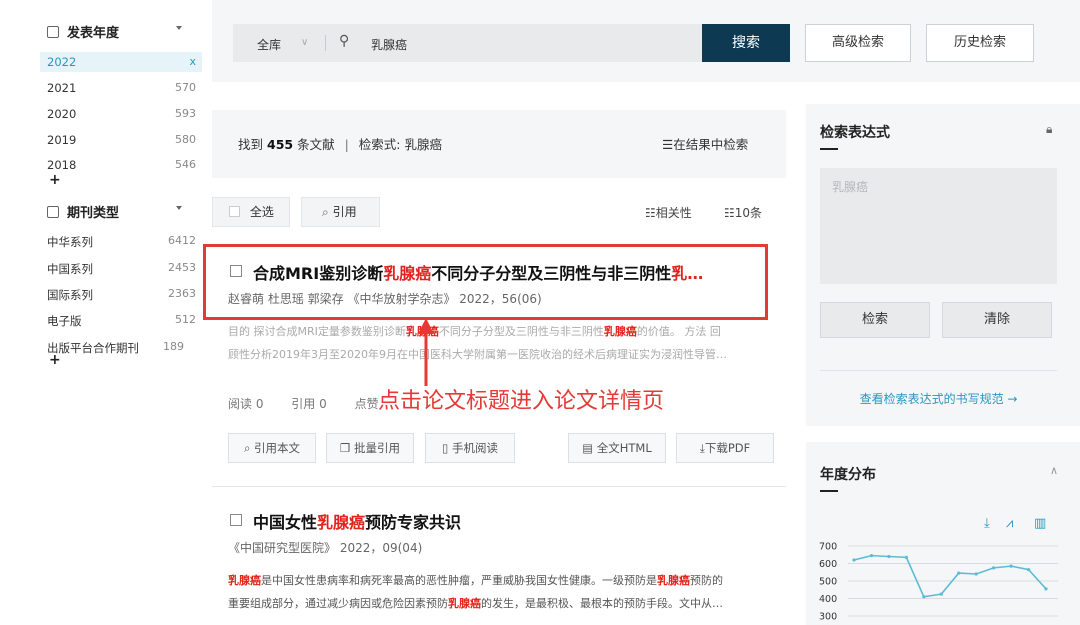 This screenshot has width=1080, height=625. Describe the element at coordinates (185, 319) in the screenshot. I see `facet-item-count: 512` at that location.